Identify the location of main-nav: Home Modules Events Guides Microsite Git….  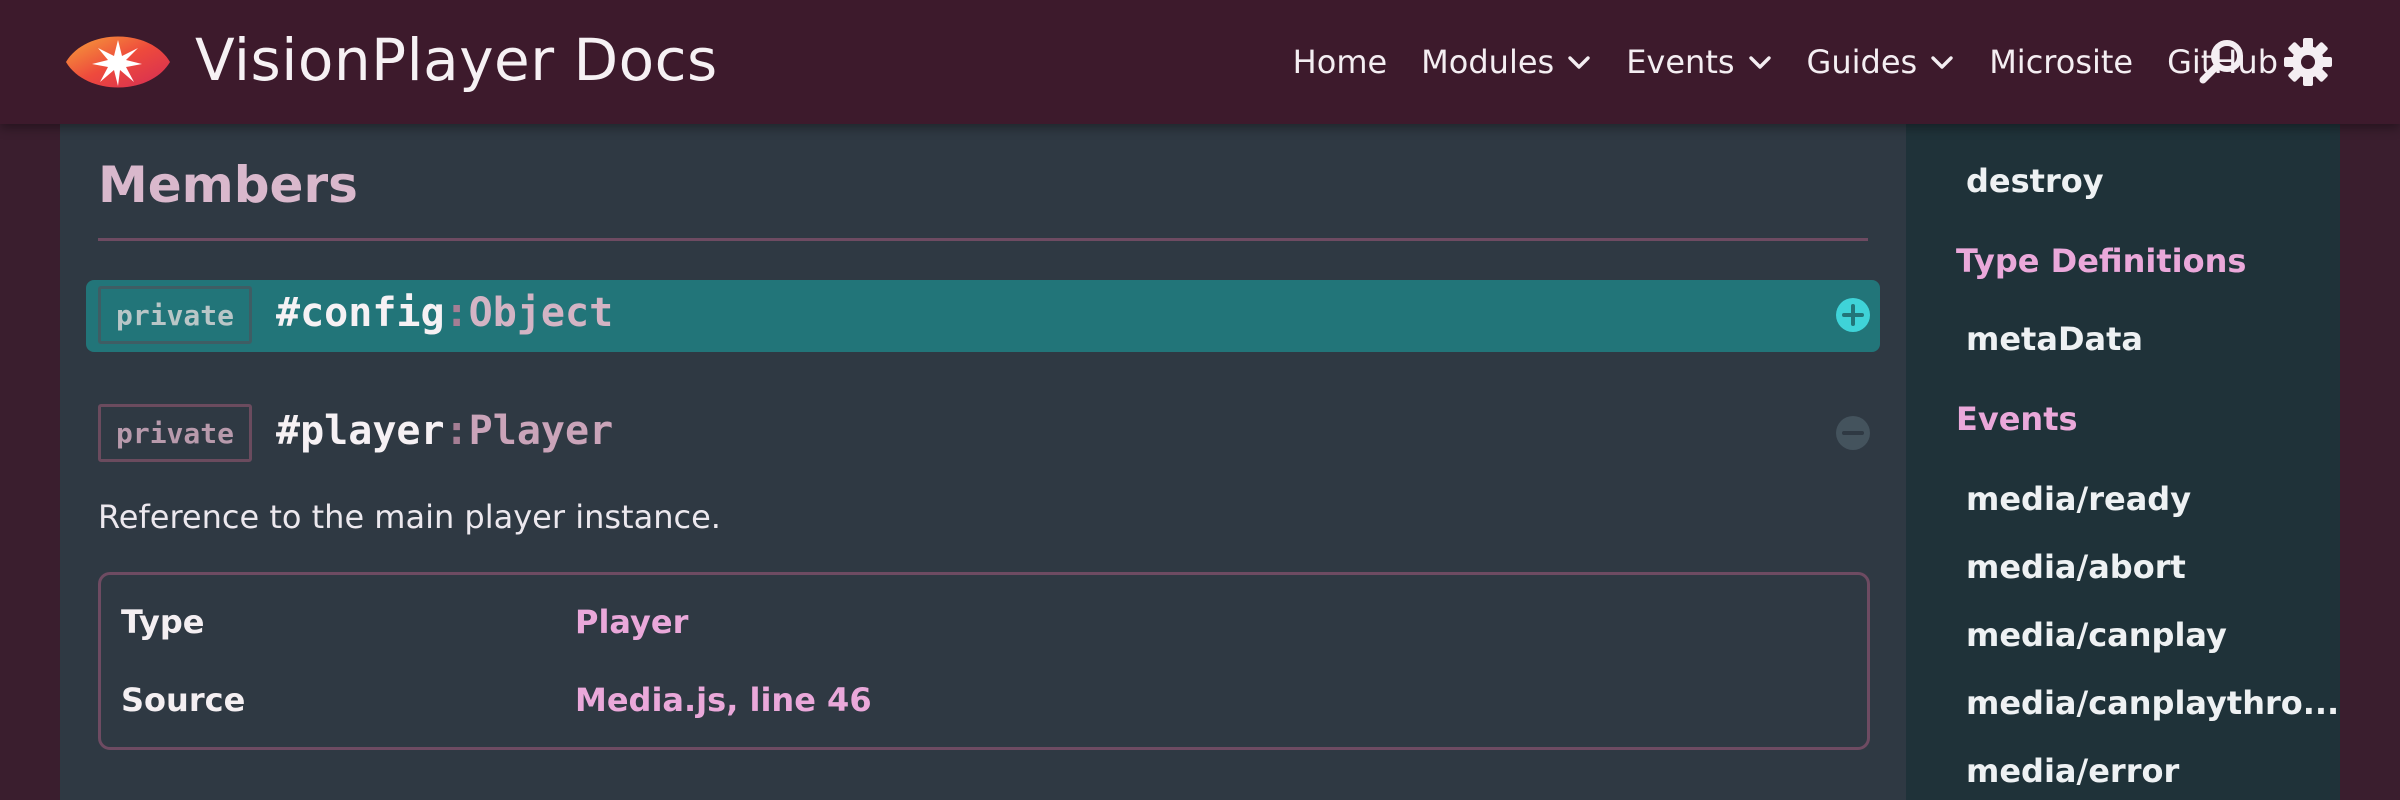
(1785, 62).